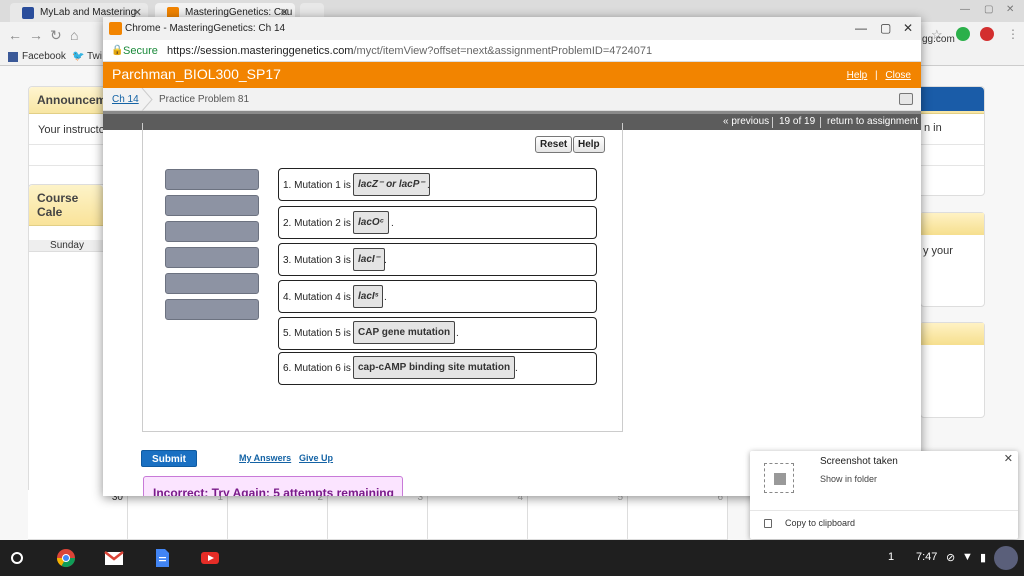 This screenshot has height=576, width=1024. Describe the element at coordinates (891, 557) in the screenshot. I see `notification-count: 1` at that location.